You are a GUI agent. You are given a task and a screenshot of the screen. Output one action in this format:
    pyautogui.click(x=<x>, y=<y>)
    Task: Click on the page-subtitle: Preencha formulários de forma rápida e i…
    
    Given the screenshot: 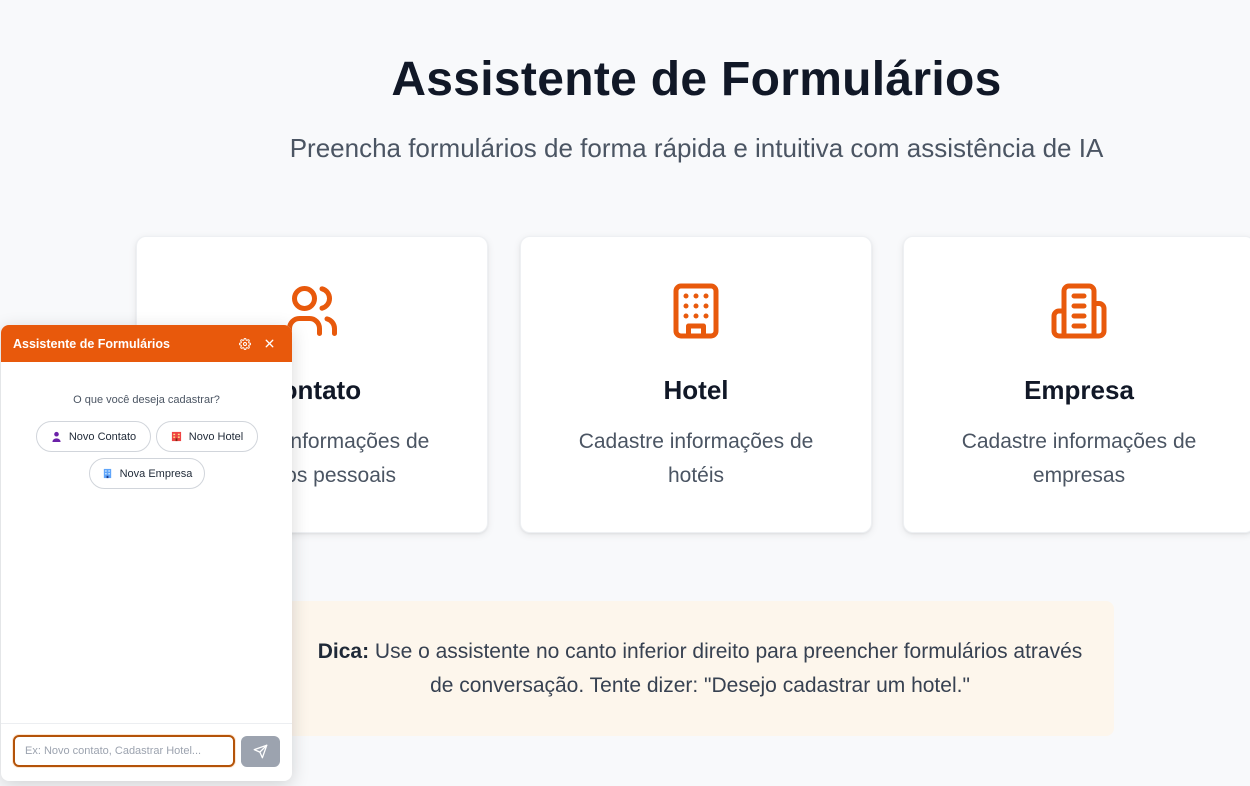 What is the action you would take?
    pyautogui.click(x=696, y=148)
    